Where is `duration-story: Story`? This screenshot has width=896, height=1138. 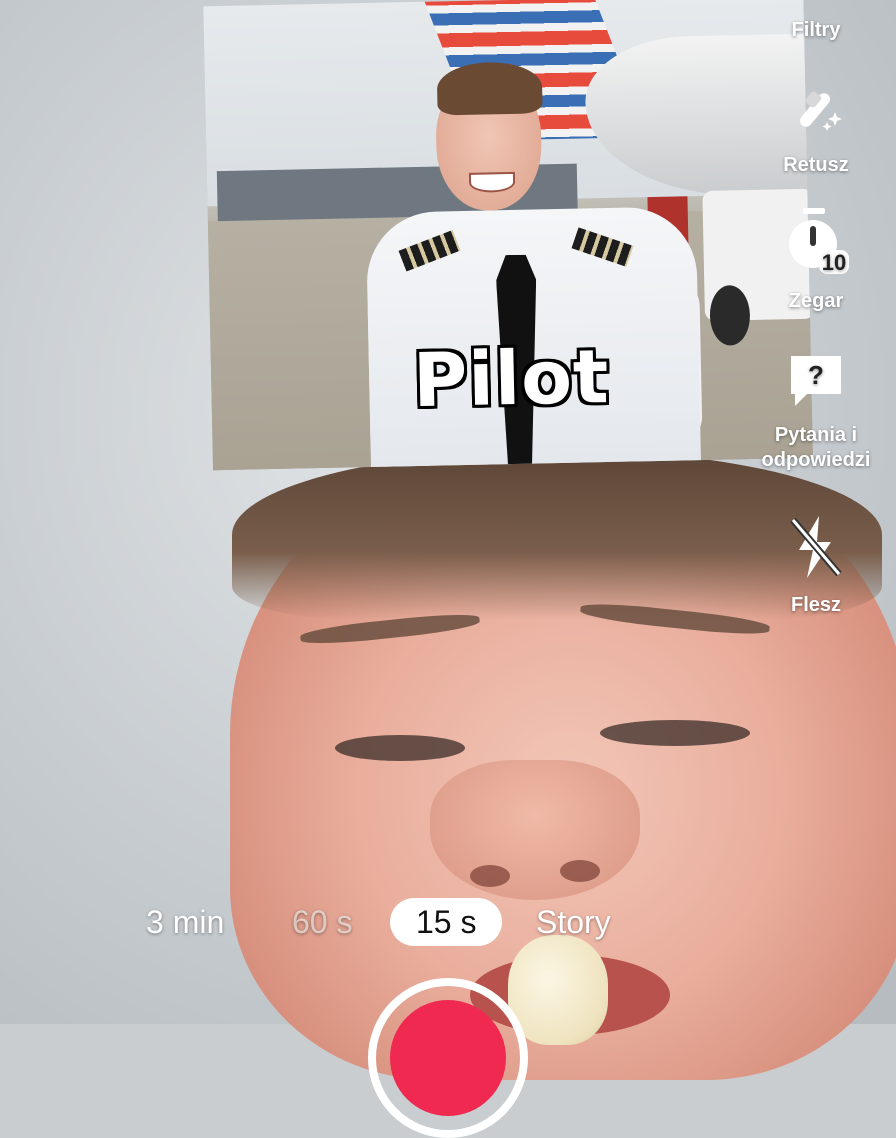 duration-story: Story is located at coordinates (573, 922).